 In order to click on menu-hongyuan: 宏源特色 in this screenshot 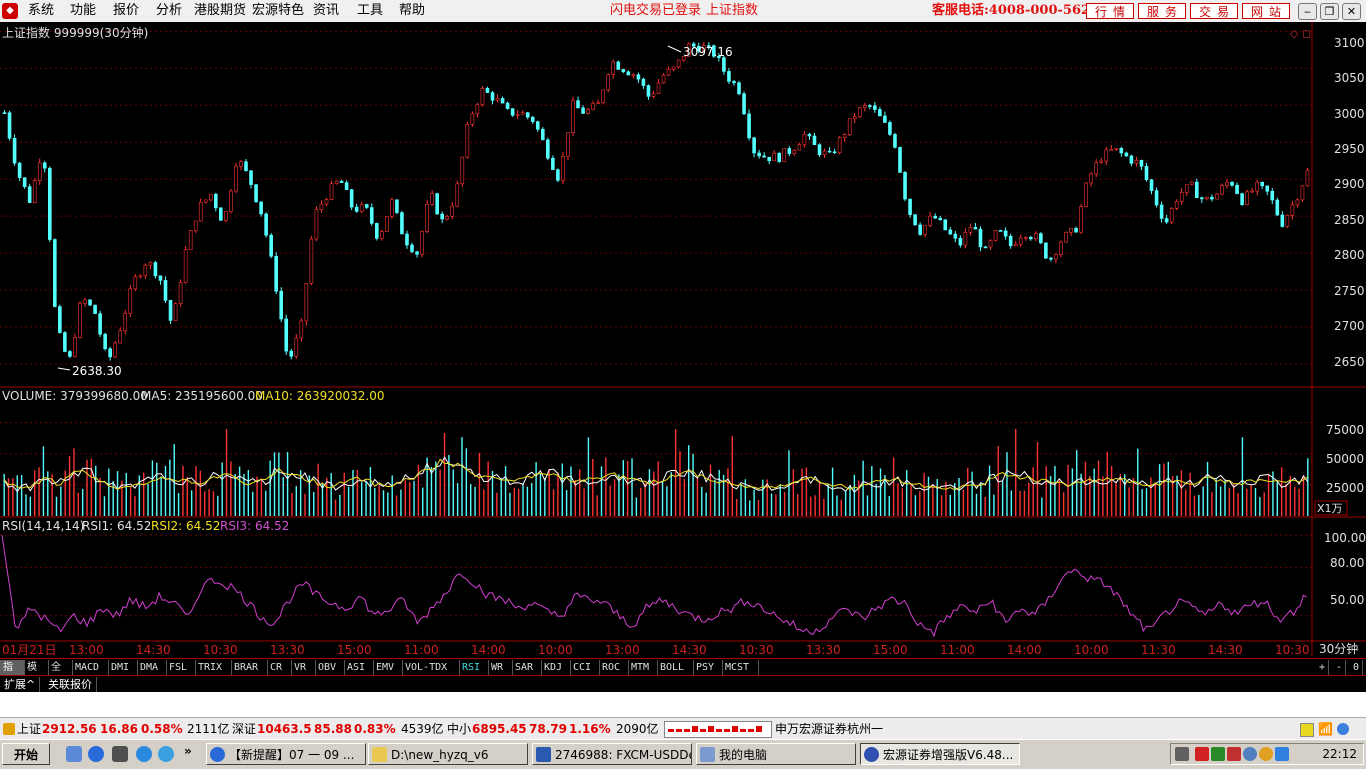, I will do `click(278, 11)`.